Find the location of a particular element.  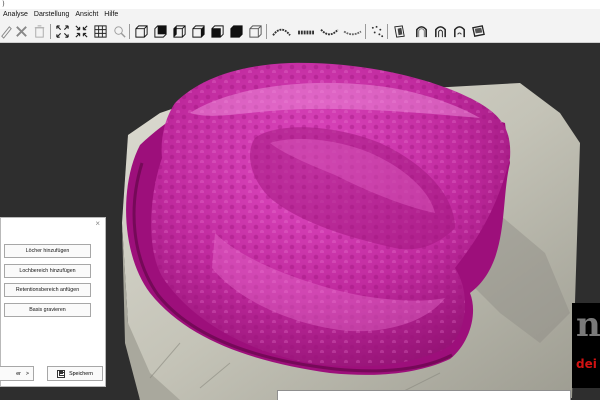

tooth-row-top-icon is located at coordinates (281, 31).